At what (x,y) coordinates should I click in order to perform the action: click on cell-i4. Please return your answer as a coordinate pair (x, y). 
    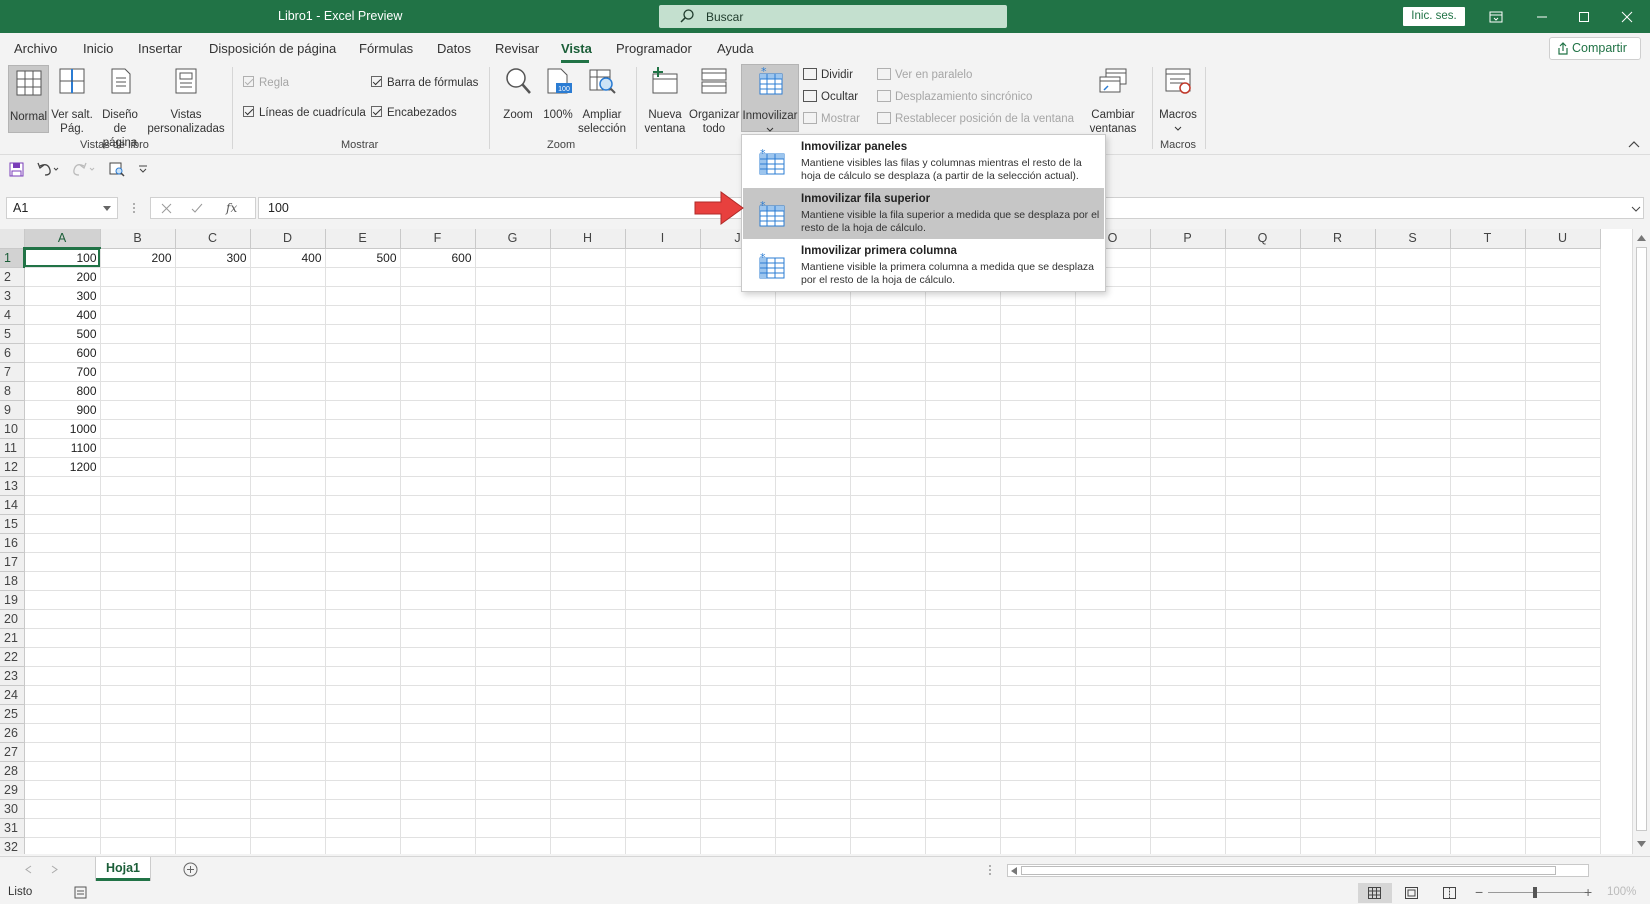
    Looking at the image, I should click on (663, 315).